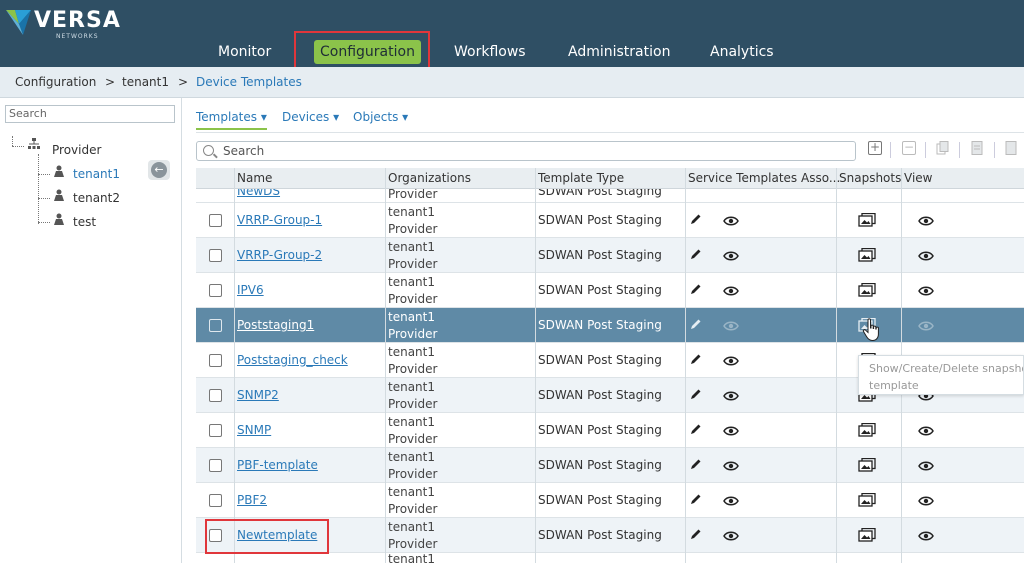 The height and width of the screenshot is (563, 1024). Describe the element at coordinates (918, 178) in the screenshot. I see `column-header-view: View` at that location.